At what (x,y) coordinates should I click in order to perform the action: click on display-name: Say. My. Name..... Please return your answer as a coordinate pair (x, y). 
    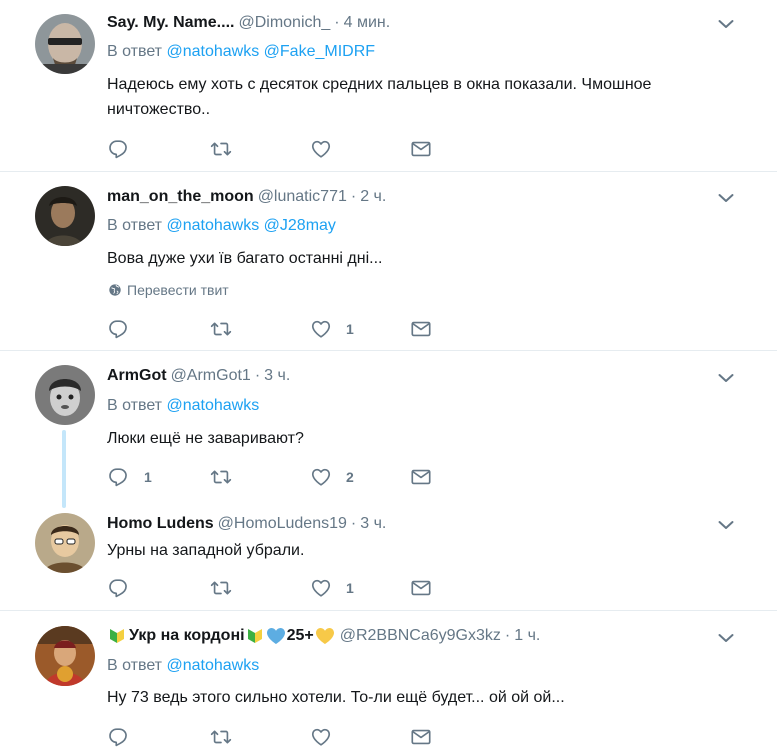
    Looking at the image, I should click on (170, 23).